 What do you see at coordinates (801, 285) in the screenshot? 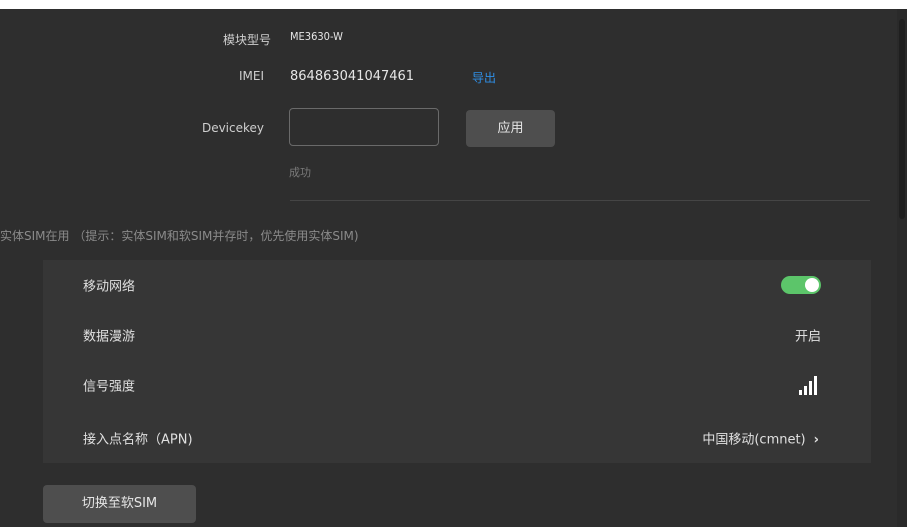
I see `mobile-network-toggle` at bounding box center [801, 285].